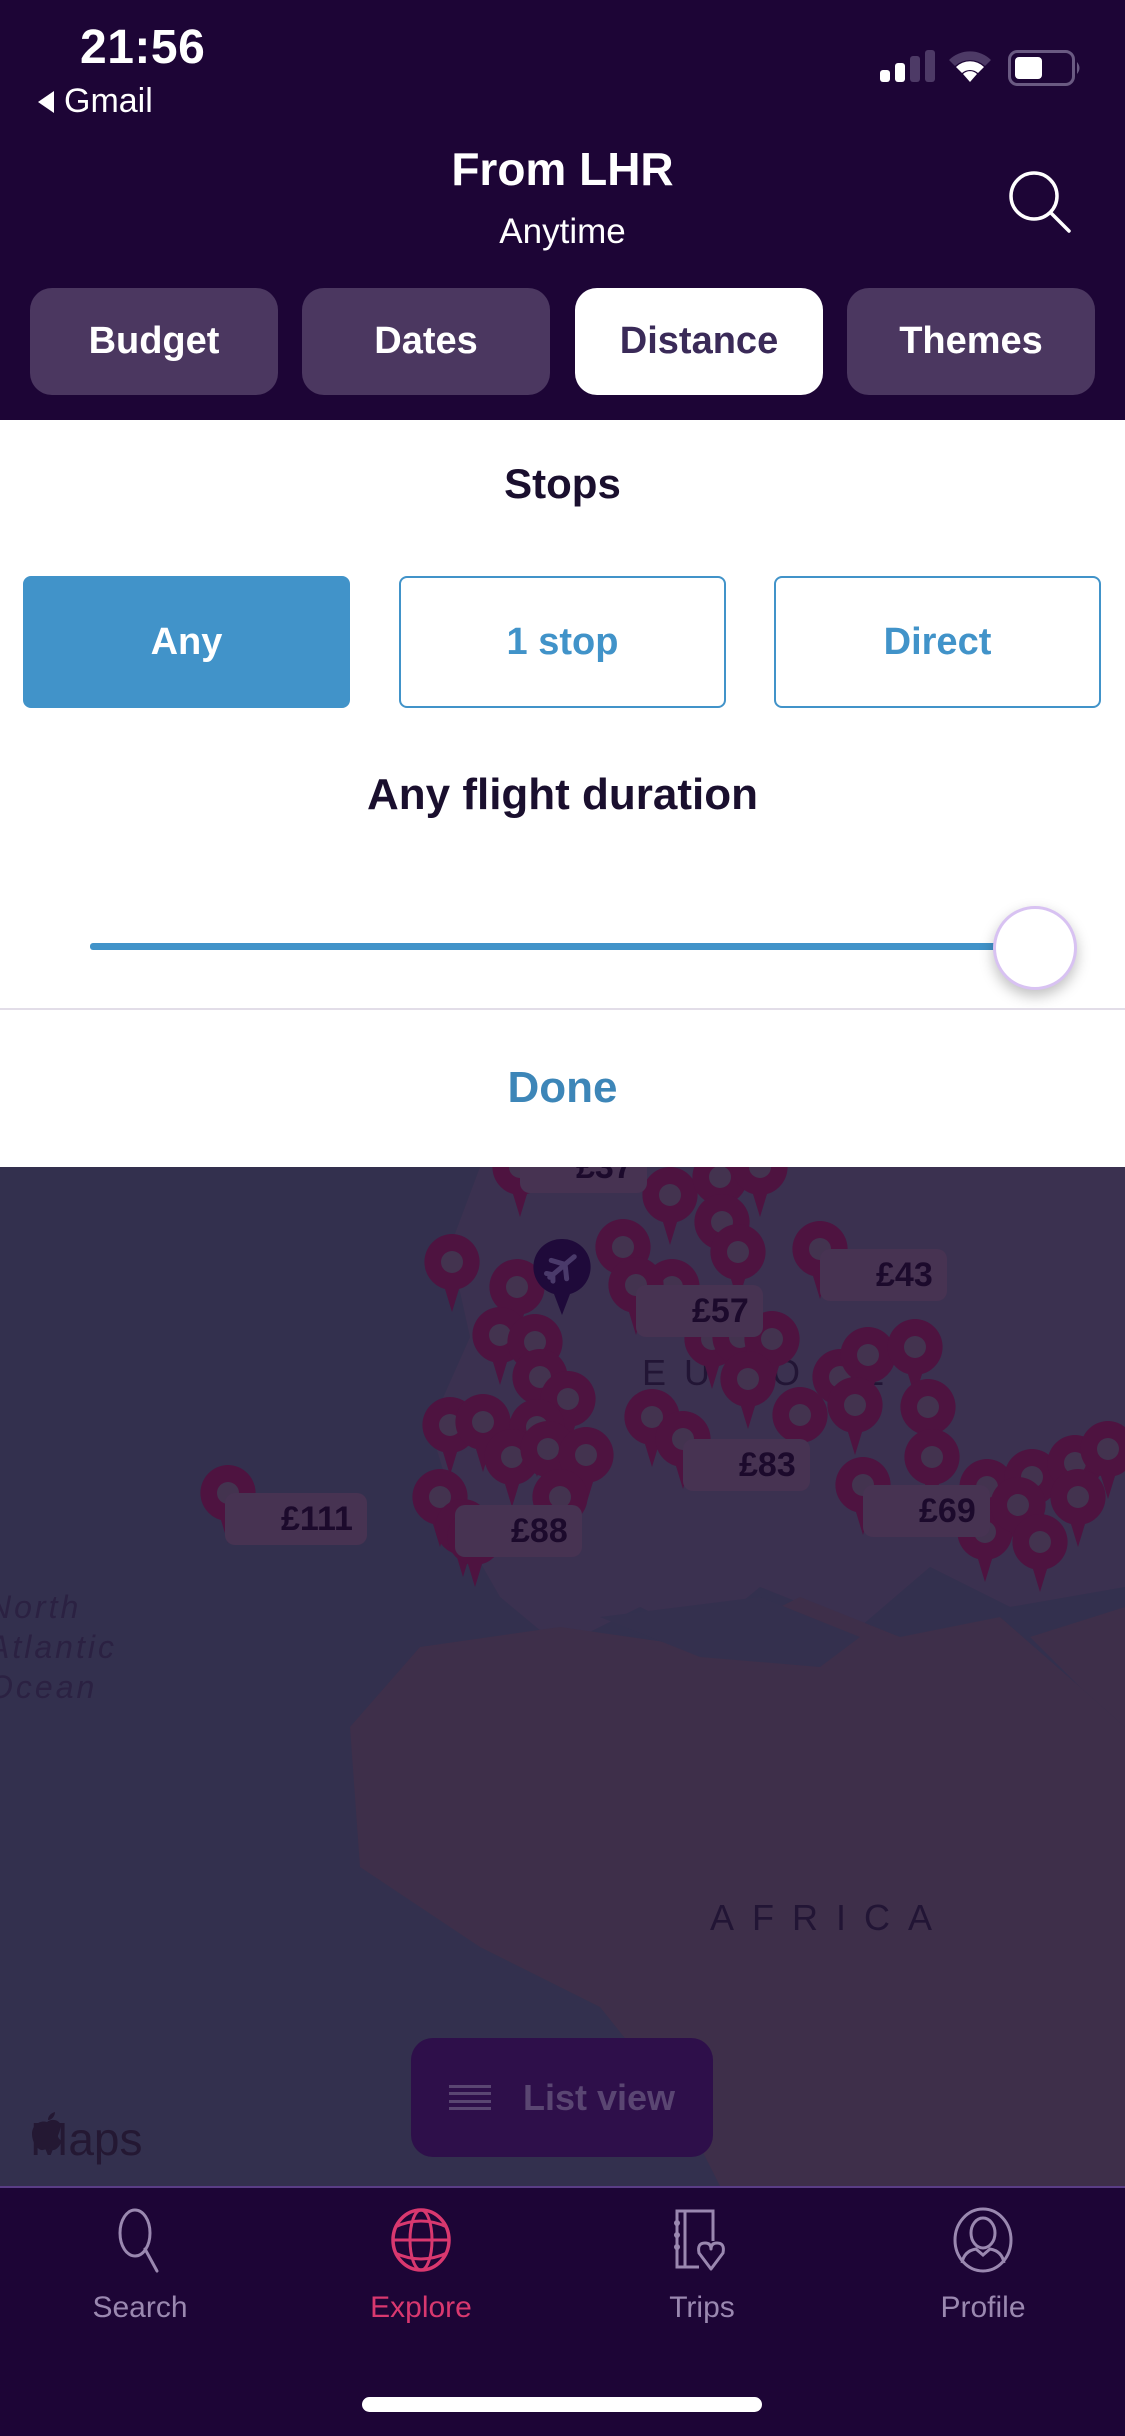 This screenshot has height=2436, width=1125. Describe the element at coordinates (421, 2240) in the screenshot. I see `globe-icon` at that location.